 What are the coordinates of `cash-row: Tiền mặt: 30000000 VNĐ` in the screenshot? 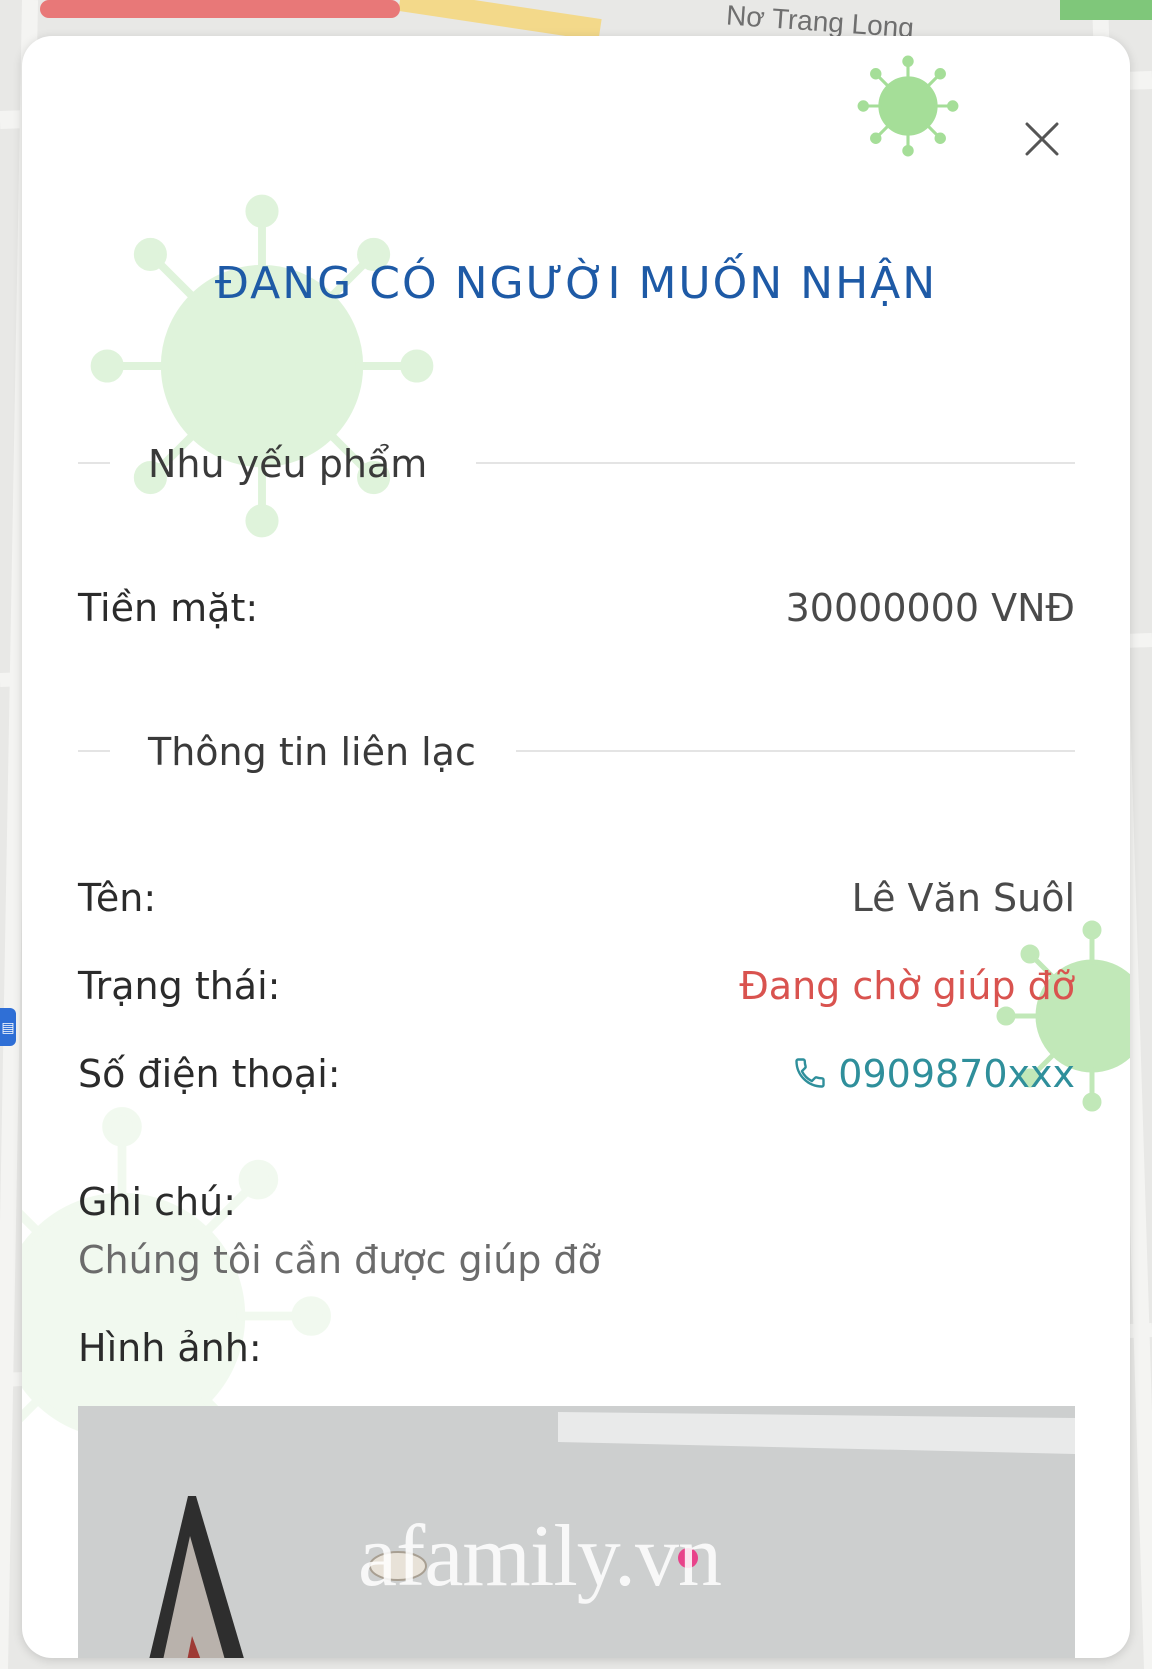 It's located at (576, 609).